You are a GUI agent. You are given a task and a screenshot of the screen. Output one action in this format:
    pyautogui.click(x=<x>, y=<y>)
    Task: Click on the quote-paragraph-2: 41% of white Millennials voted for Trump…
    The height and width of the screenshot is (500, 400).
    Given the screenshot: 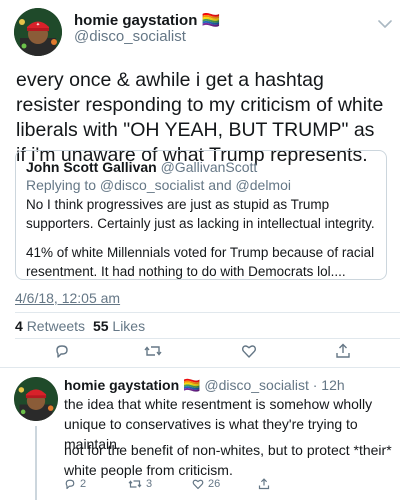 What is the action you would take?
    pyautogui.click(x=200, y=262)
    